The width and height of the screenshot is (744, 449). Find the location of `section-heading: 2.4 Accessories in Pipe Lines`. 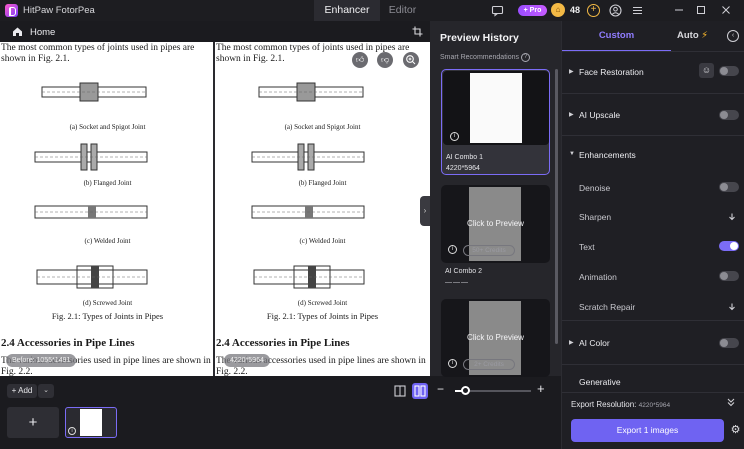

section-heading: 2.4 Accessories in Pipe Lines is located at coordinates (68, 343).